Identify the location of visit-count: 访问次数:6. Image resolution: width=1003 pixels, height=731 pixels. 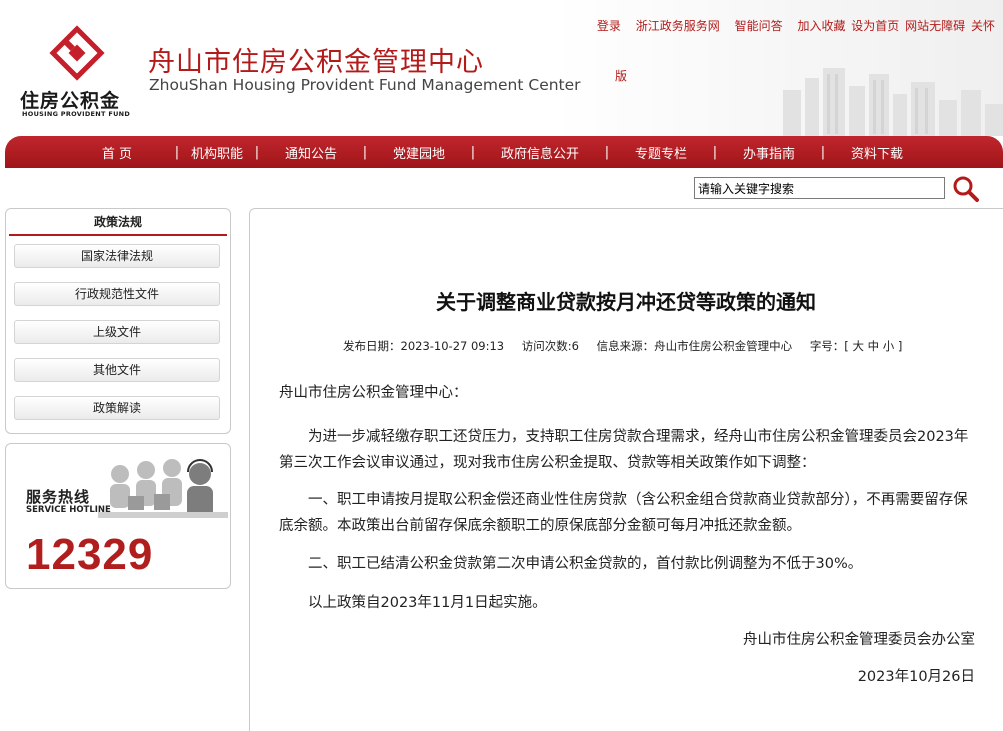
(550, 346).